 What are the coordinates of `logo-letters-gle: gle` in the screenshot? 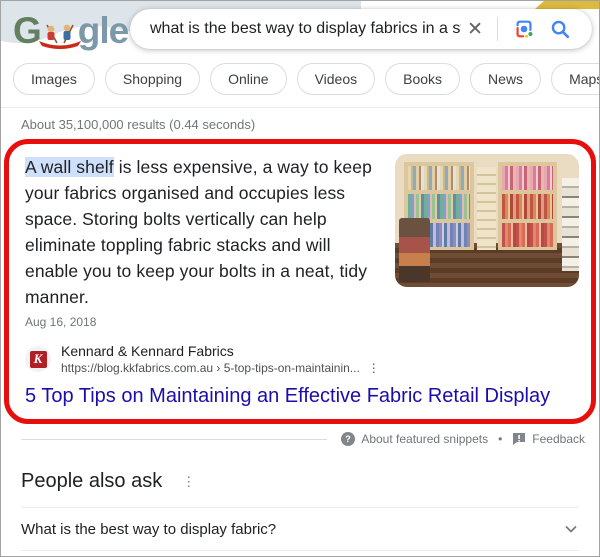 It's located at (103, 30).